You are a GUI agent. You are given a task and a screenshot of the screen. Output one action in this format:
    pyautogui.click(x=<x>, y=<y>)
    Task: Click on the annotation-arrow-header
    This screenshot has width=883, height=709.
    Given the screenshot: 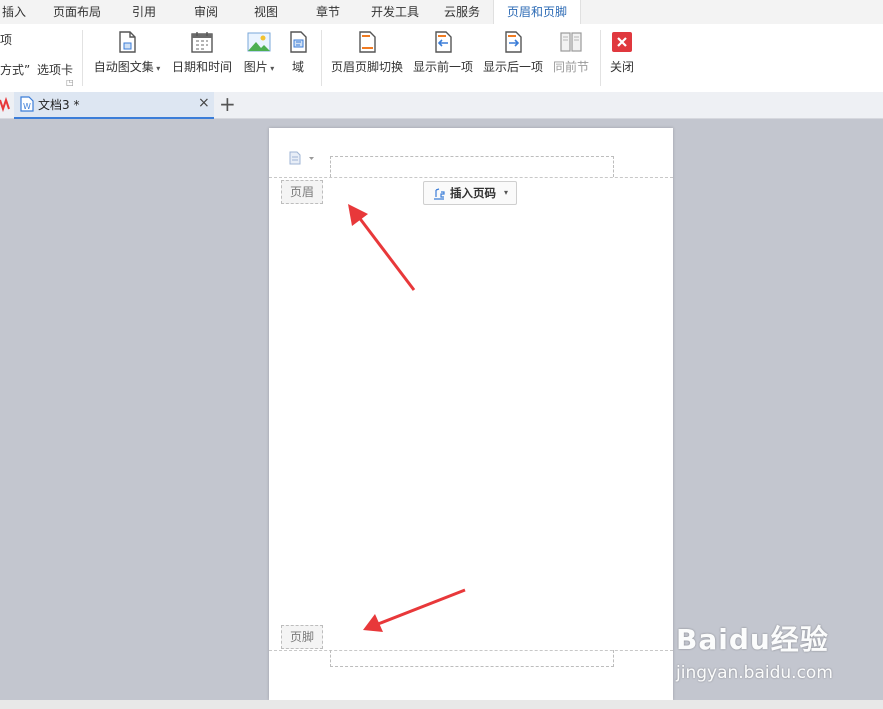 What is the action you would take?
    pyautogui.click(x=382, y=247)
    